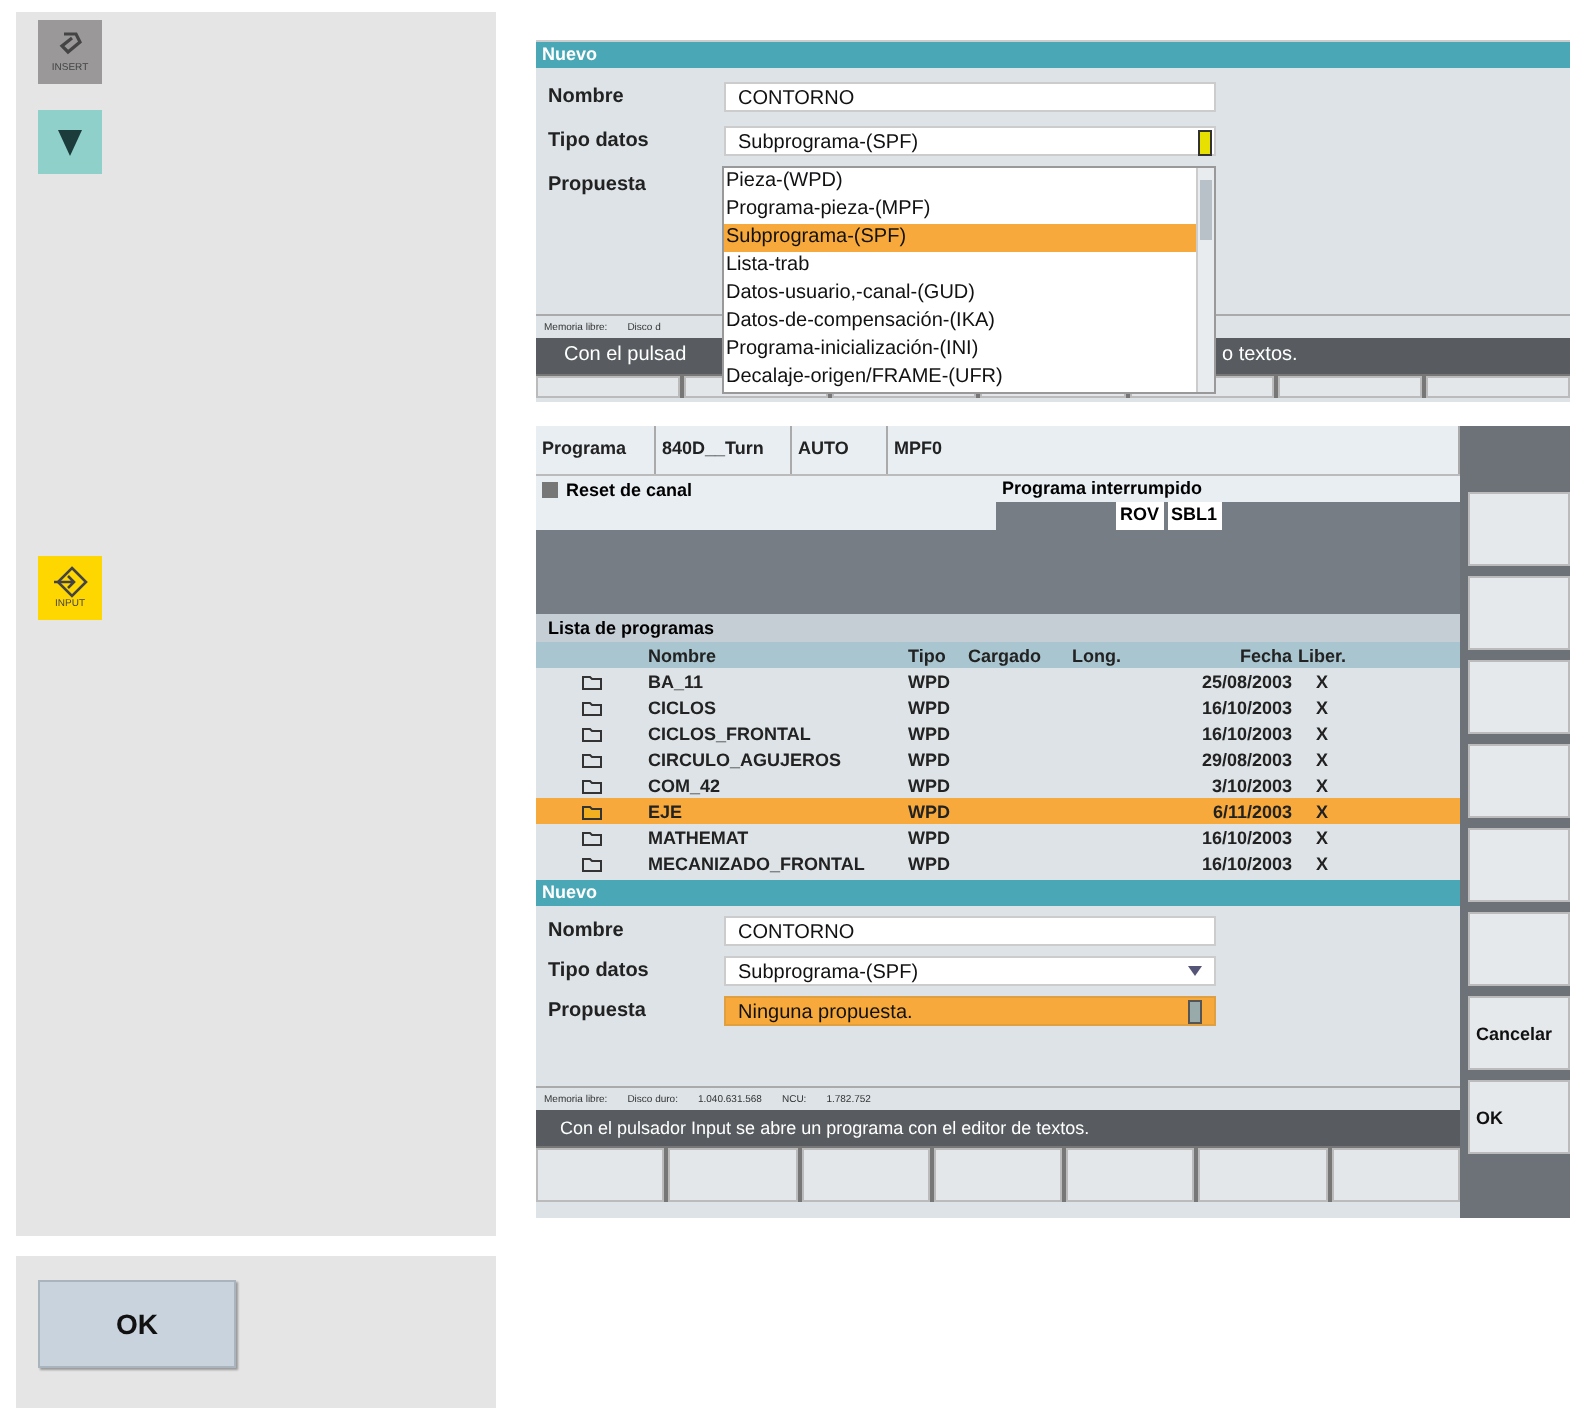 This screenshot has height=1408, width=1570. What do you see at coordinates (928, 655) in the screenshot?
I see `column-header: Tipo` at bounding box center [928, 655].